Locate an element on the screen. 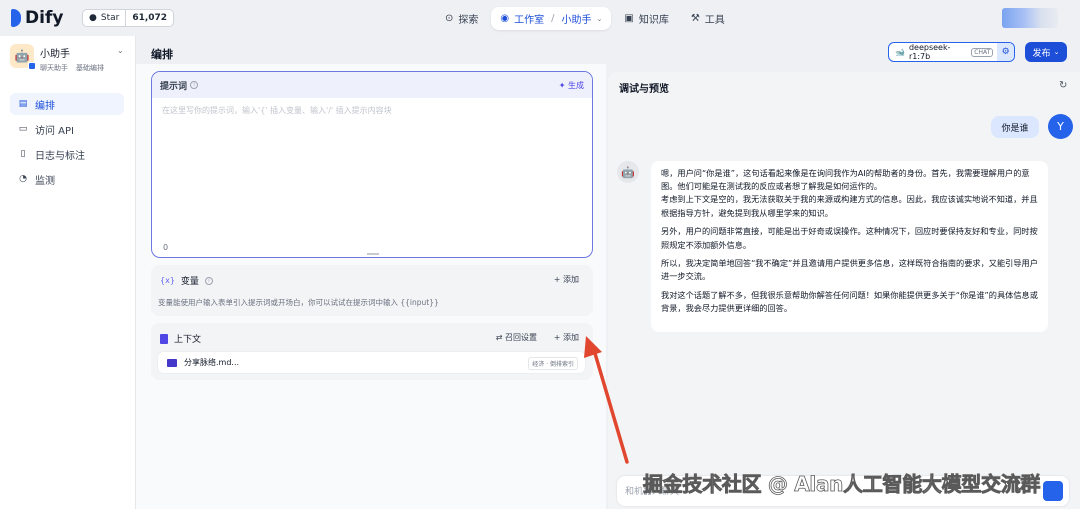  nav-studio: ◉ 工作室 / 小助手 ⌄ is located at coordinates (551, 18).